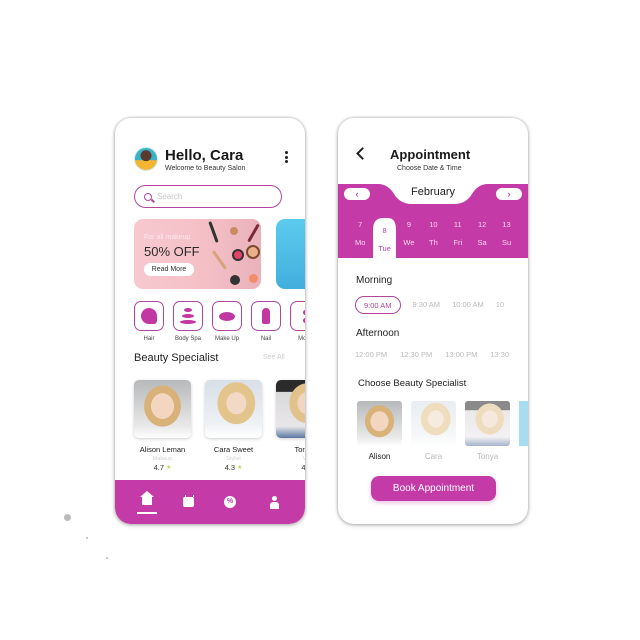 This screenshot has height=640, width=640. What do you see at coordinates (357, 194) in the screenshot?
I see `prev-month-button: ‹` at bounding box center [357, 194].